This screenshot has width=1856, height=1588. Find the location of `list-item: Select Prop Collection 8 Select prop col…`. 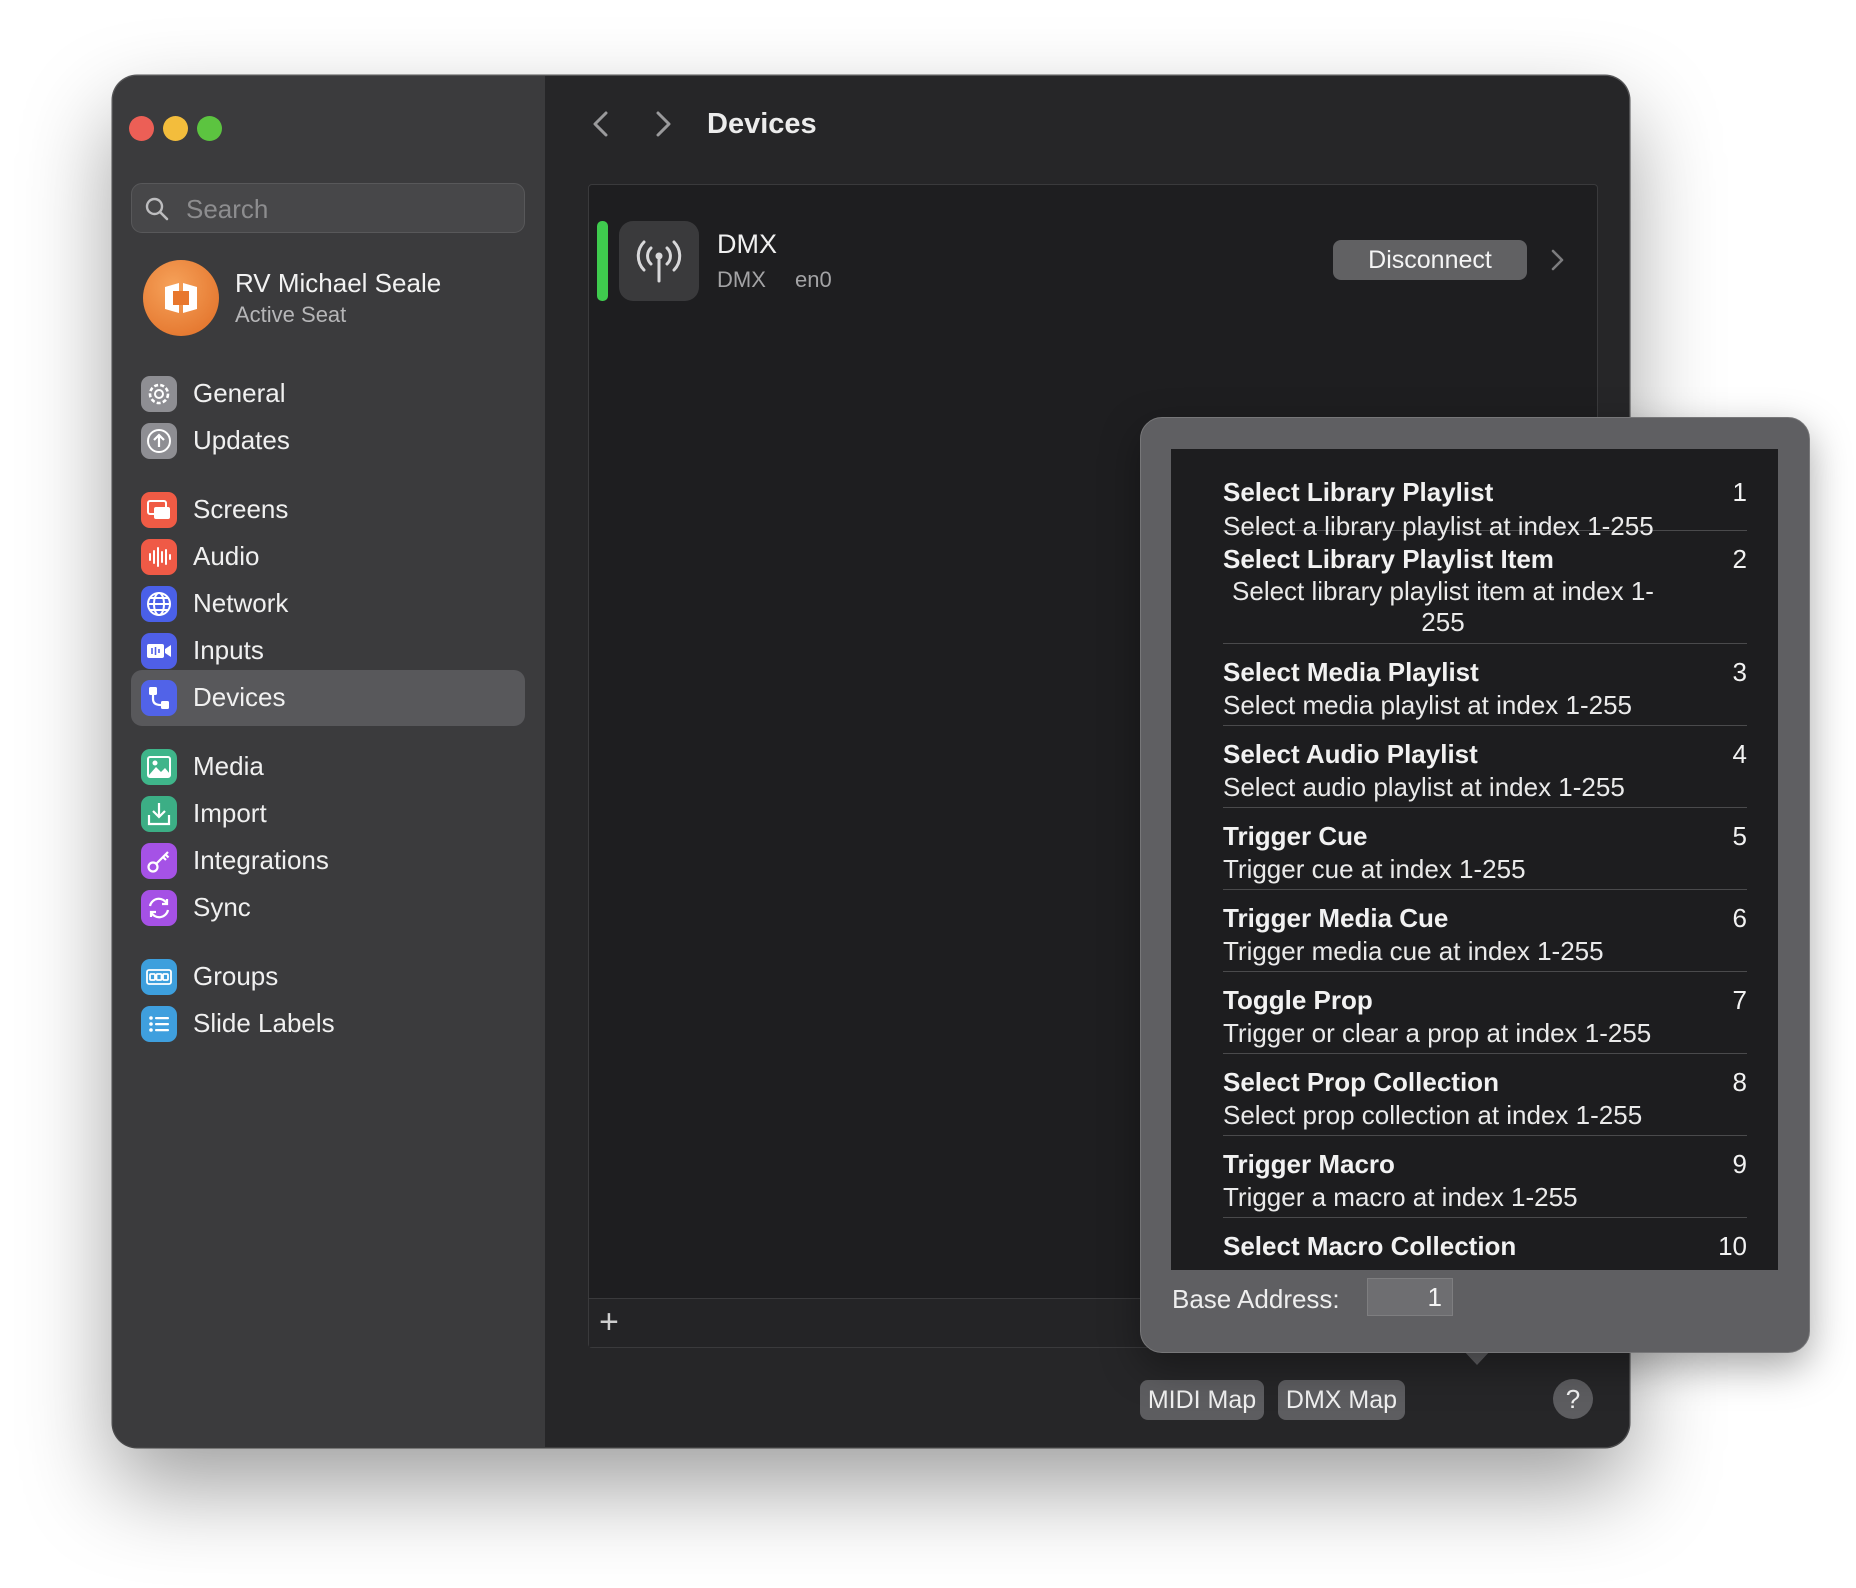

list-item: Select Prop Collection 8 Select prop col… is located at coordinates (1485, 1095).